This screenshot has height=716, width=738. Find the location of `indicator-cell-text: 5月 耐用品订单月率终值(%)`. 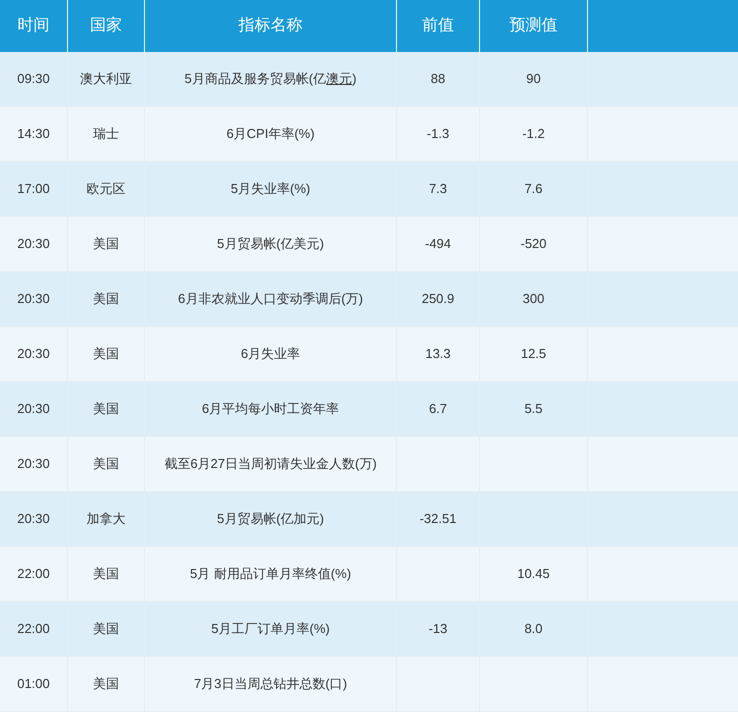

indicator-cell-text: 5月 耐用品订单月率终值(%) is located at coordinates (271, 574).